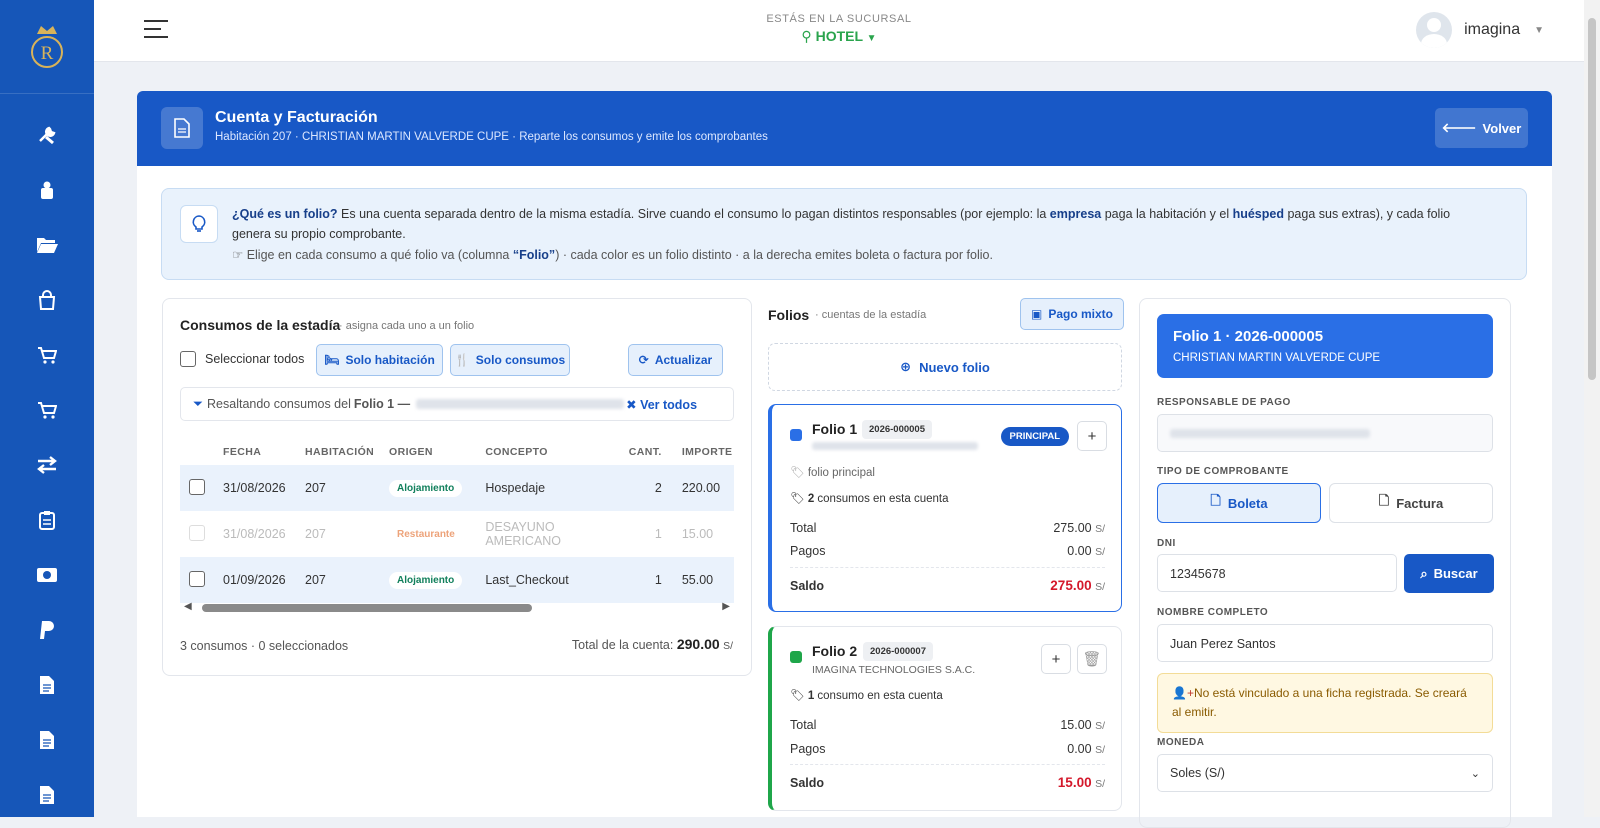 The image size is (1600, 828). I want to click on folder-open-icon, so click(47, 245).